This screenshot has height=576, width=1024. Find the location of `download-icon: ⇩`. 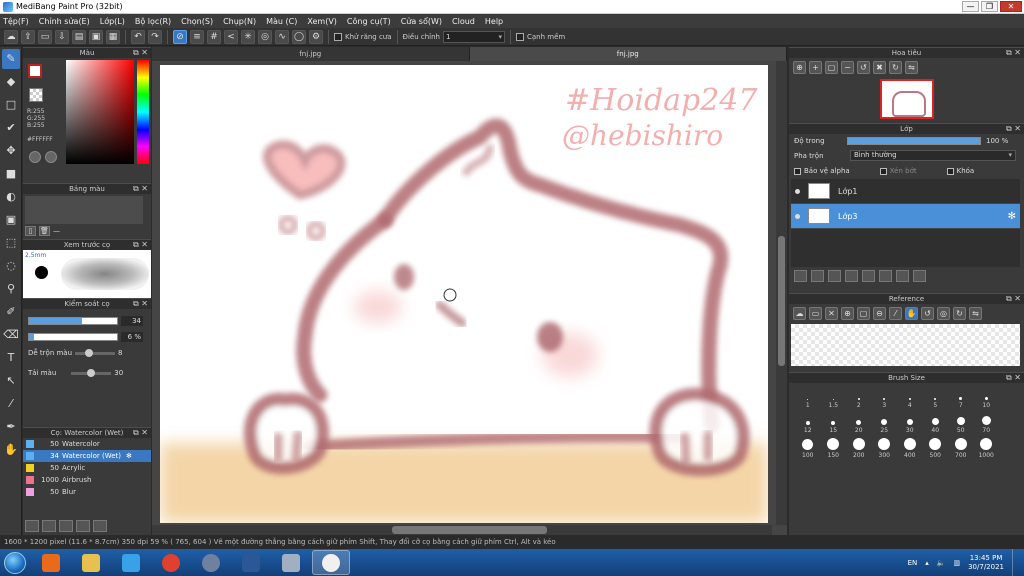

download-icon: ⇩ is located at coordinates (62, 36).